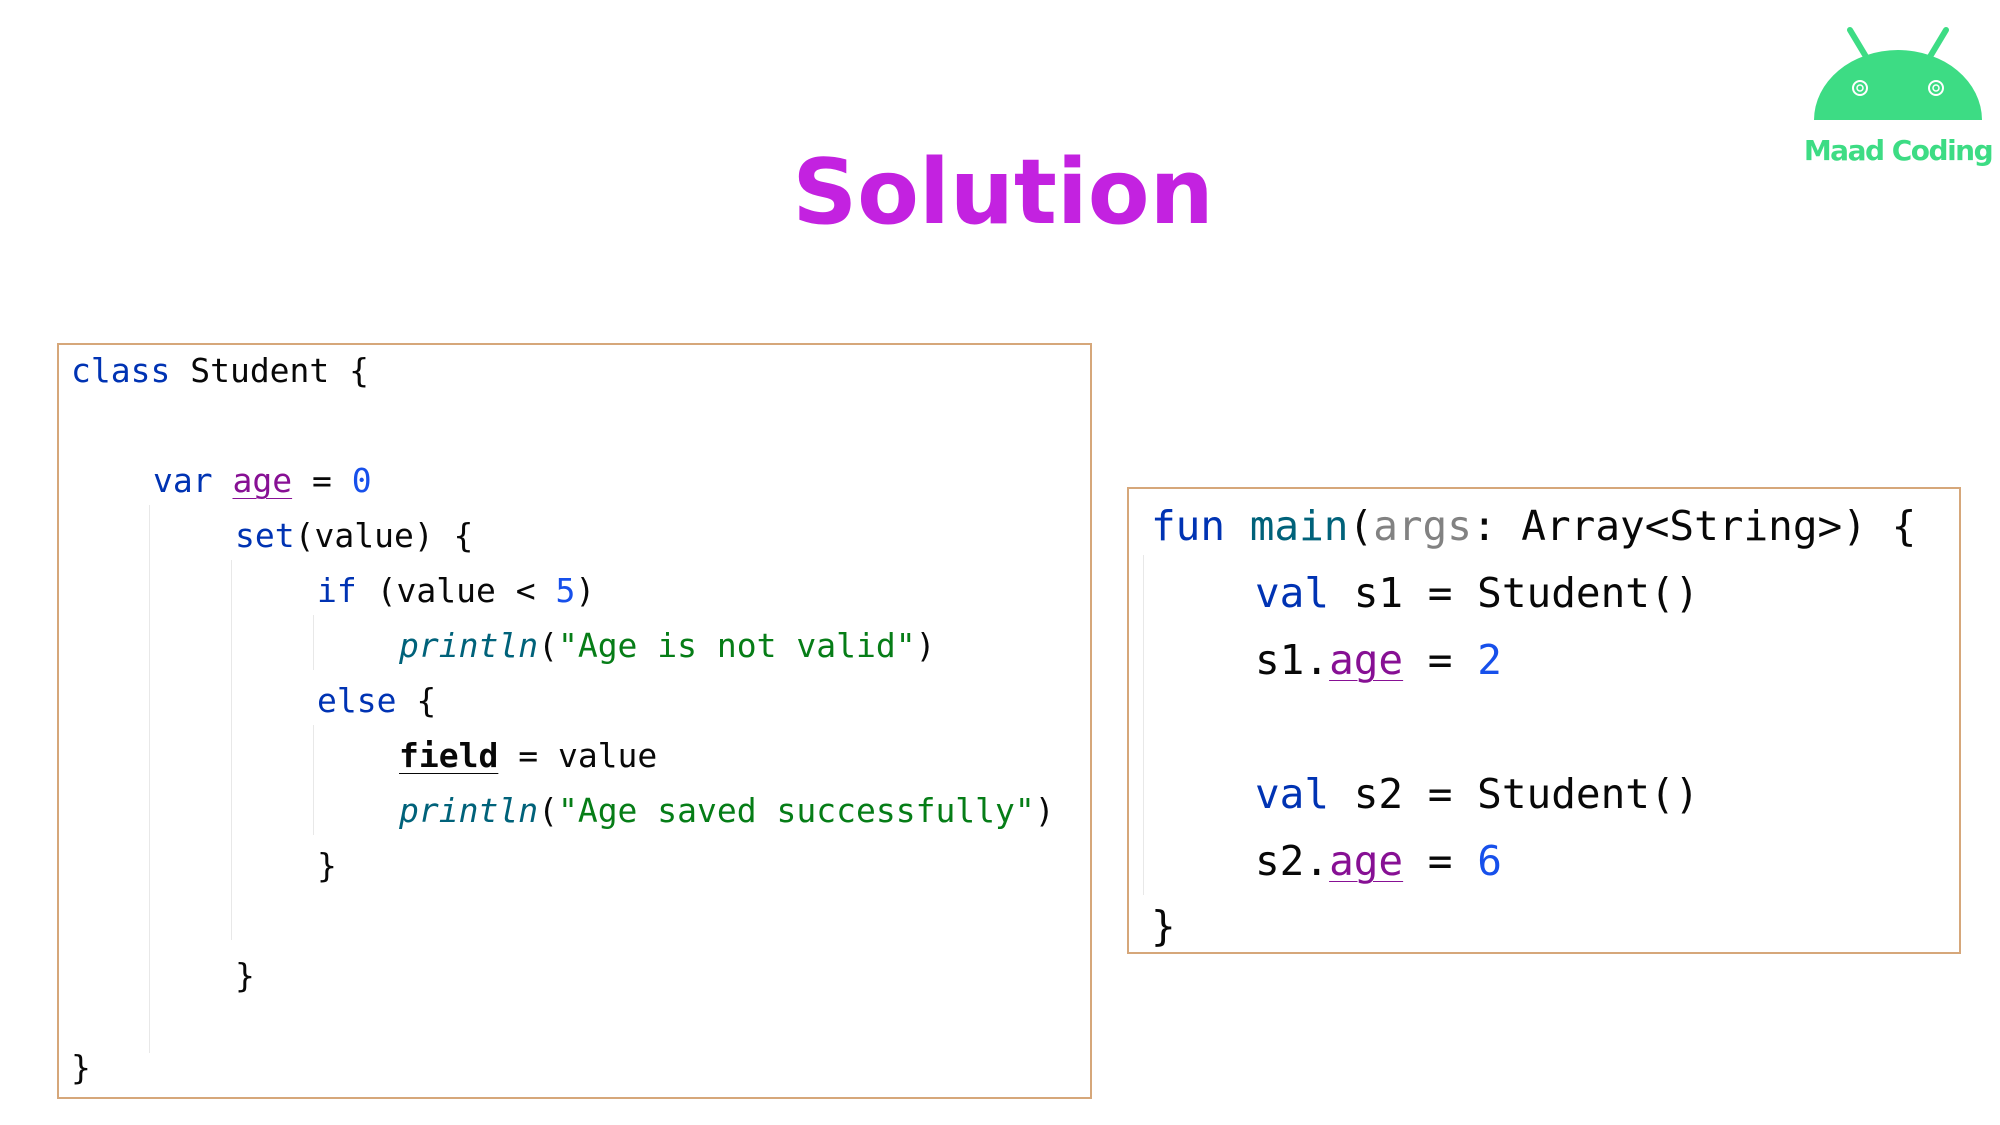  I want to click on code-line: else {, so click(377, 700).